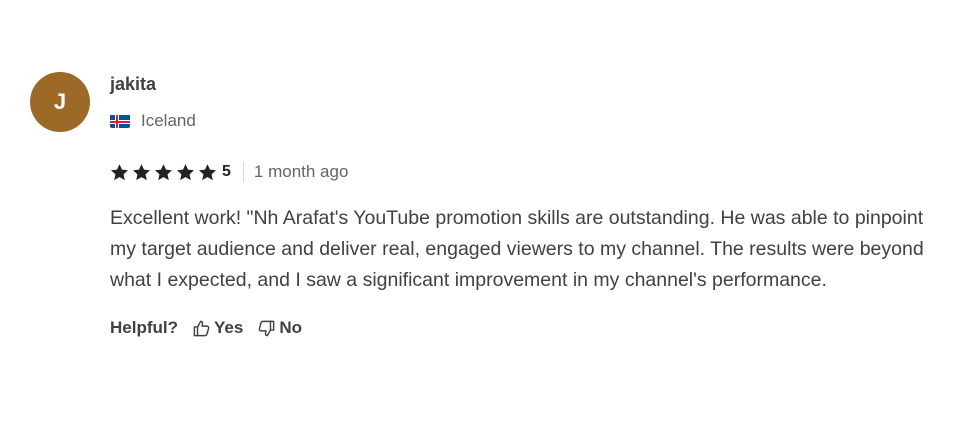 The image size is (963, 442). Describe the element at coordinates (266, 328) in the screenshot. I see `thumbs-down-icon` at that location.